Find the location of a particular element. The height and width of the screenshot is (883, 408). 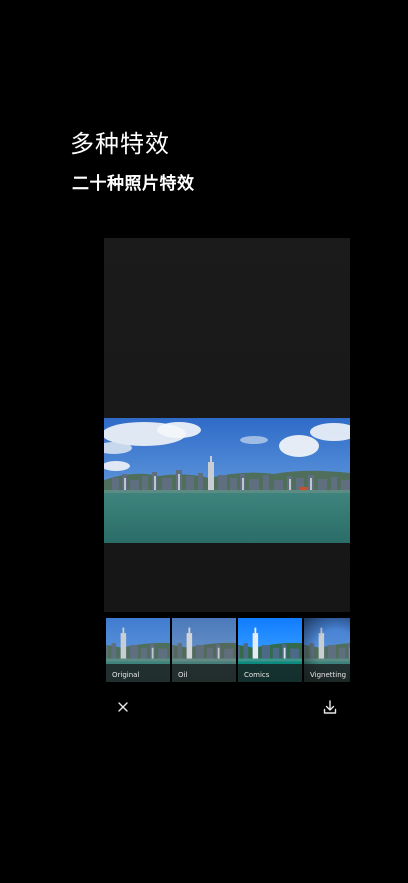

download-icon is located at coordinates (330, 707).